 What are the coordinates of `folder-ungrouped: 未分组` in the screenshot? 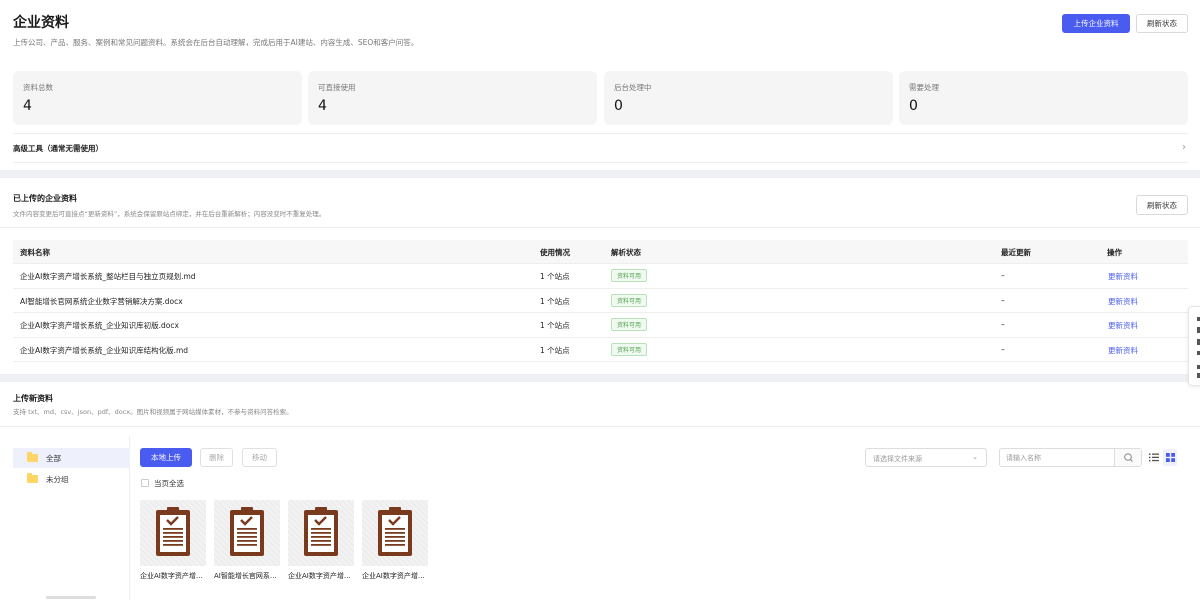 It's located at (71, 479).